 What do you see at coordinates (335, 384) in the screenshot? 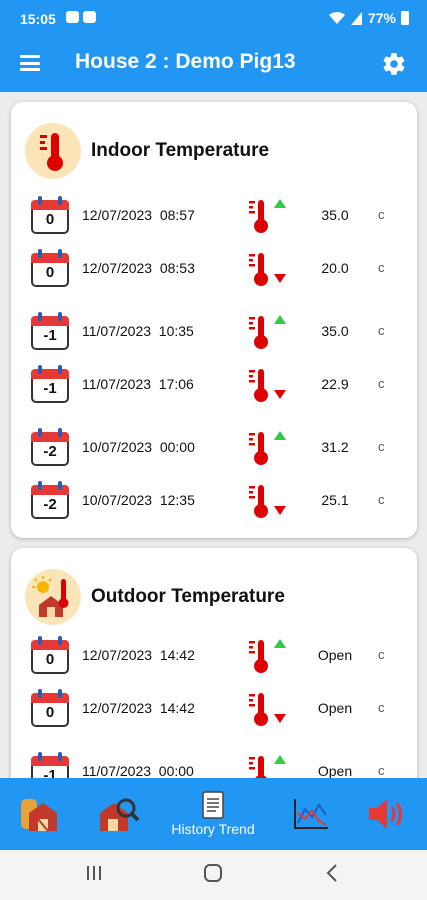
I see `row-value: 22.9` at bounding box center [335, 384].